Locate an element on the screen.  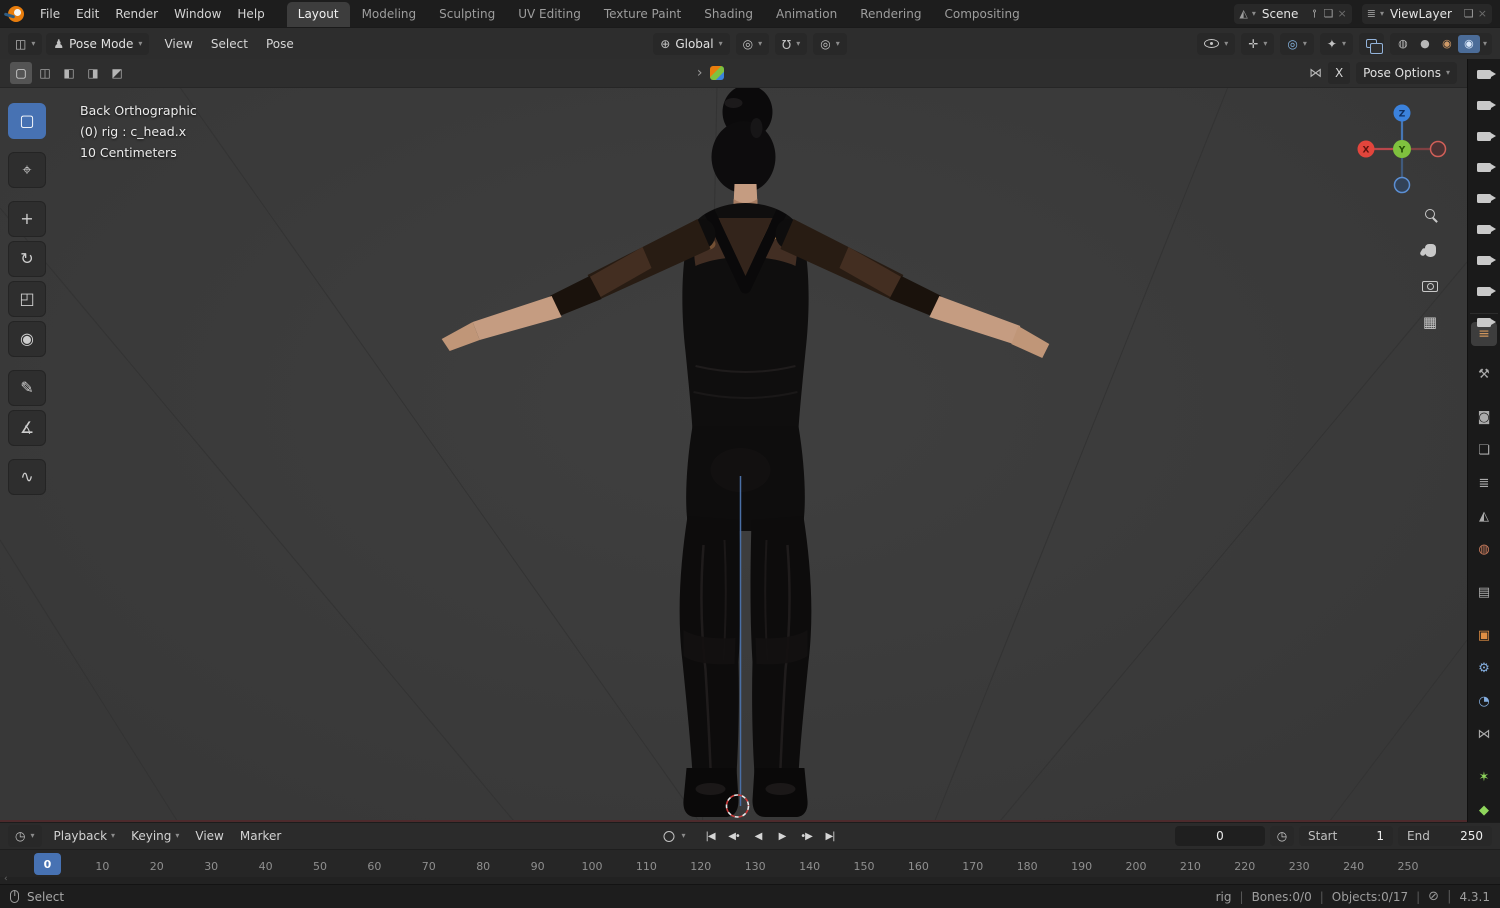
select-mode-set: ▢ is located at coordinates (21, 73).